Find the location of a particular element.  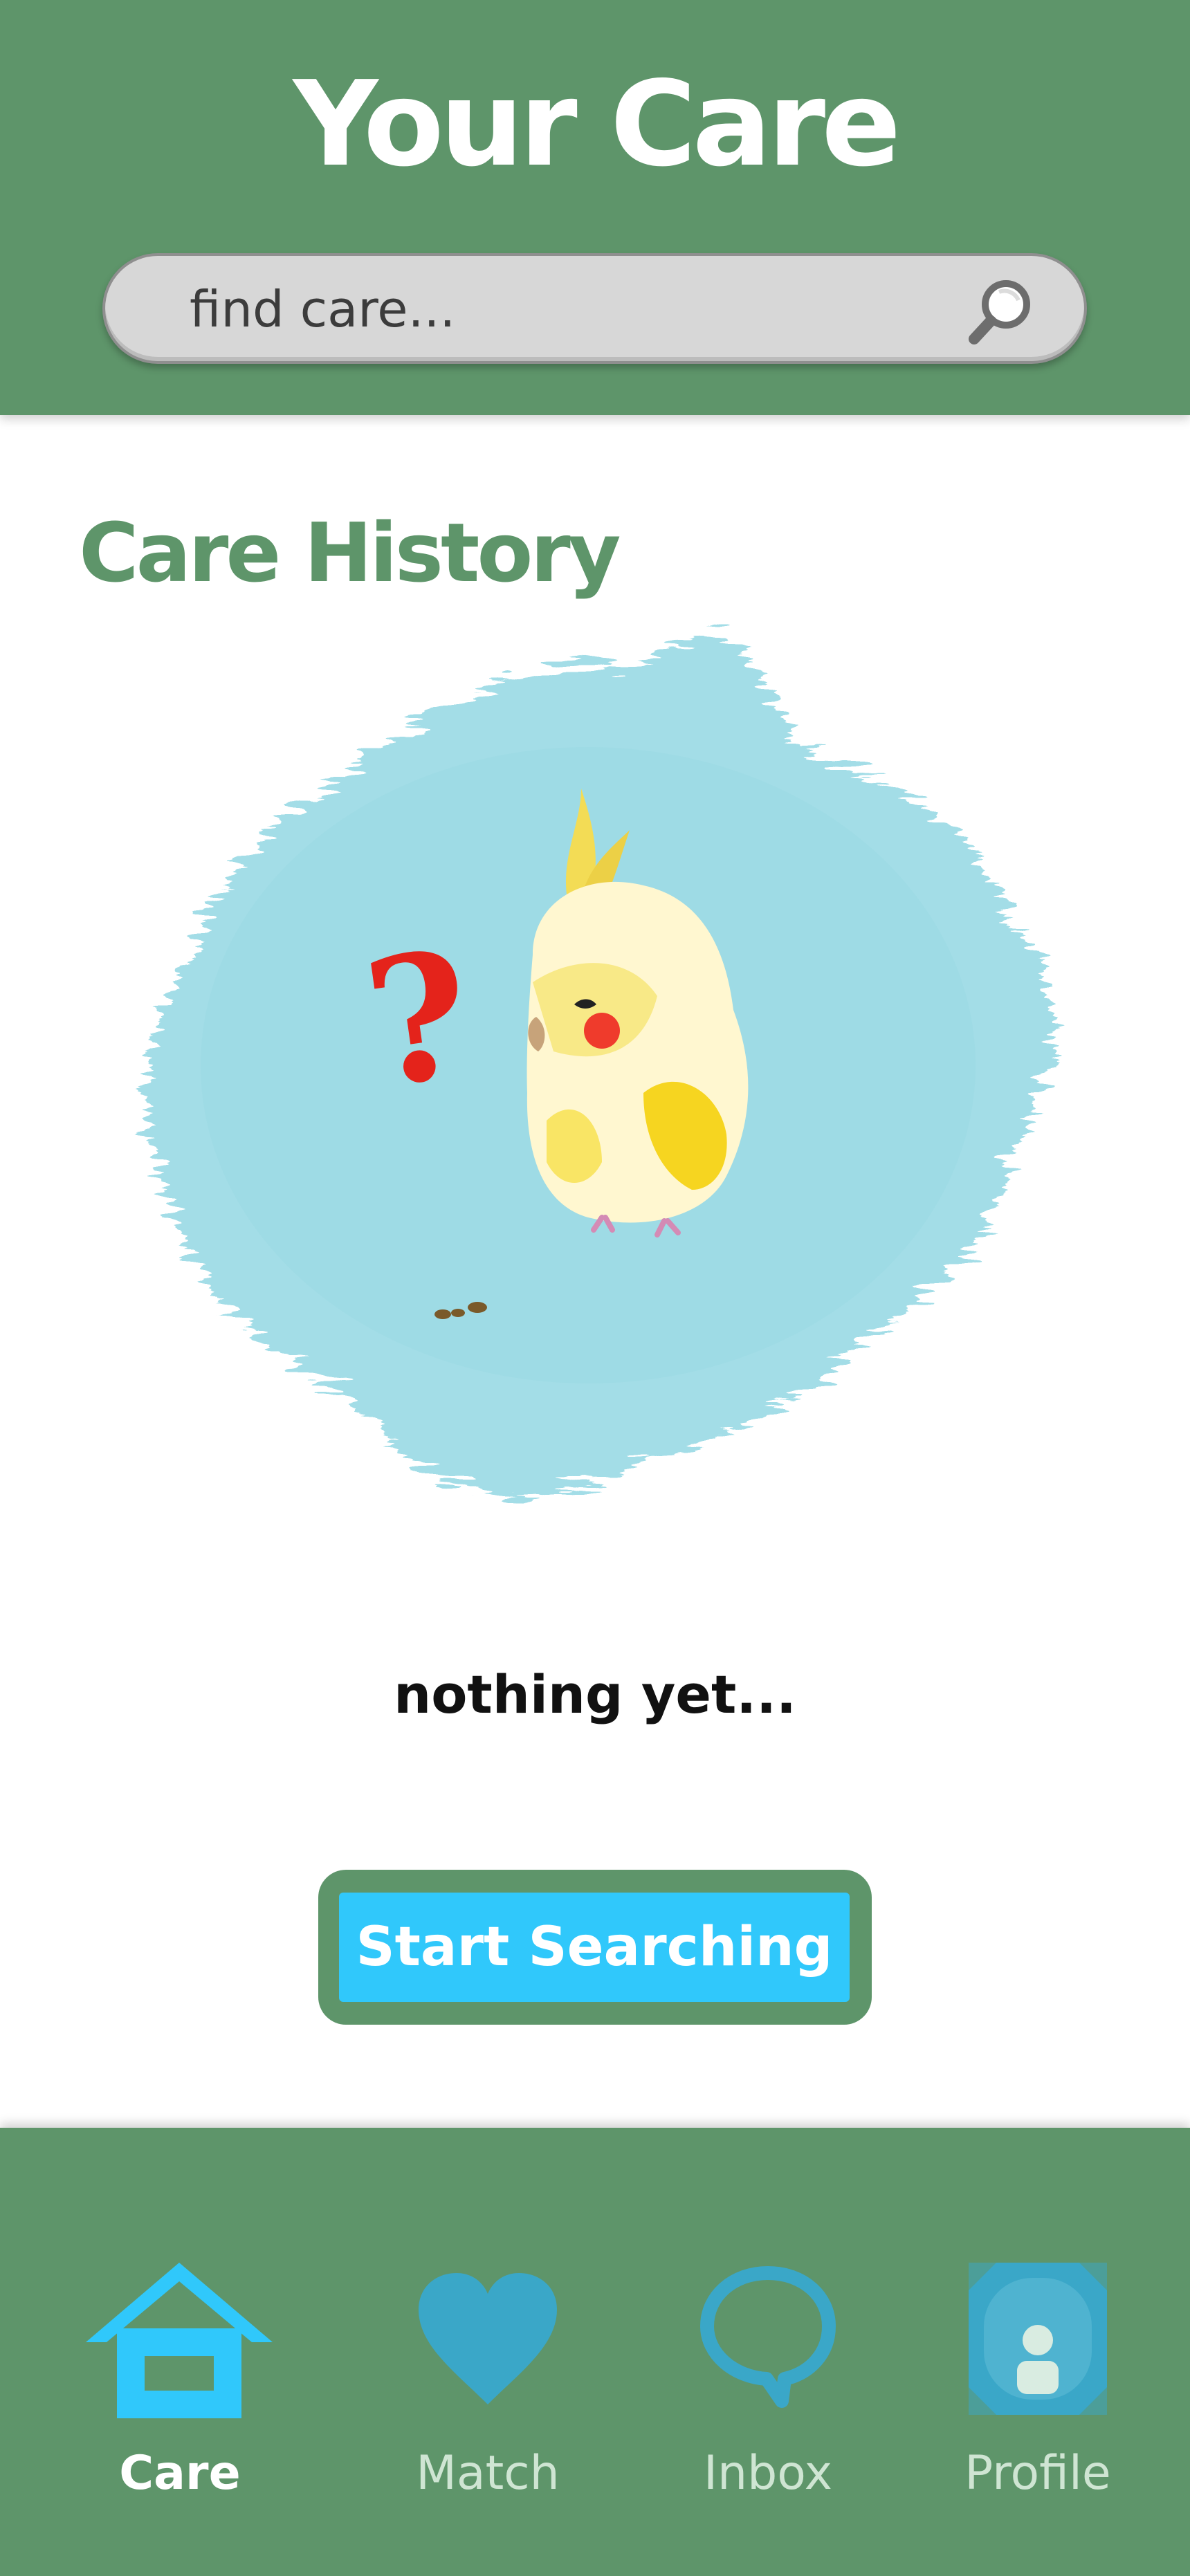

profile-icon is located at coordinates (1038, 2339).